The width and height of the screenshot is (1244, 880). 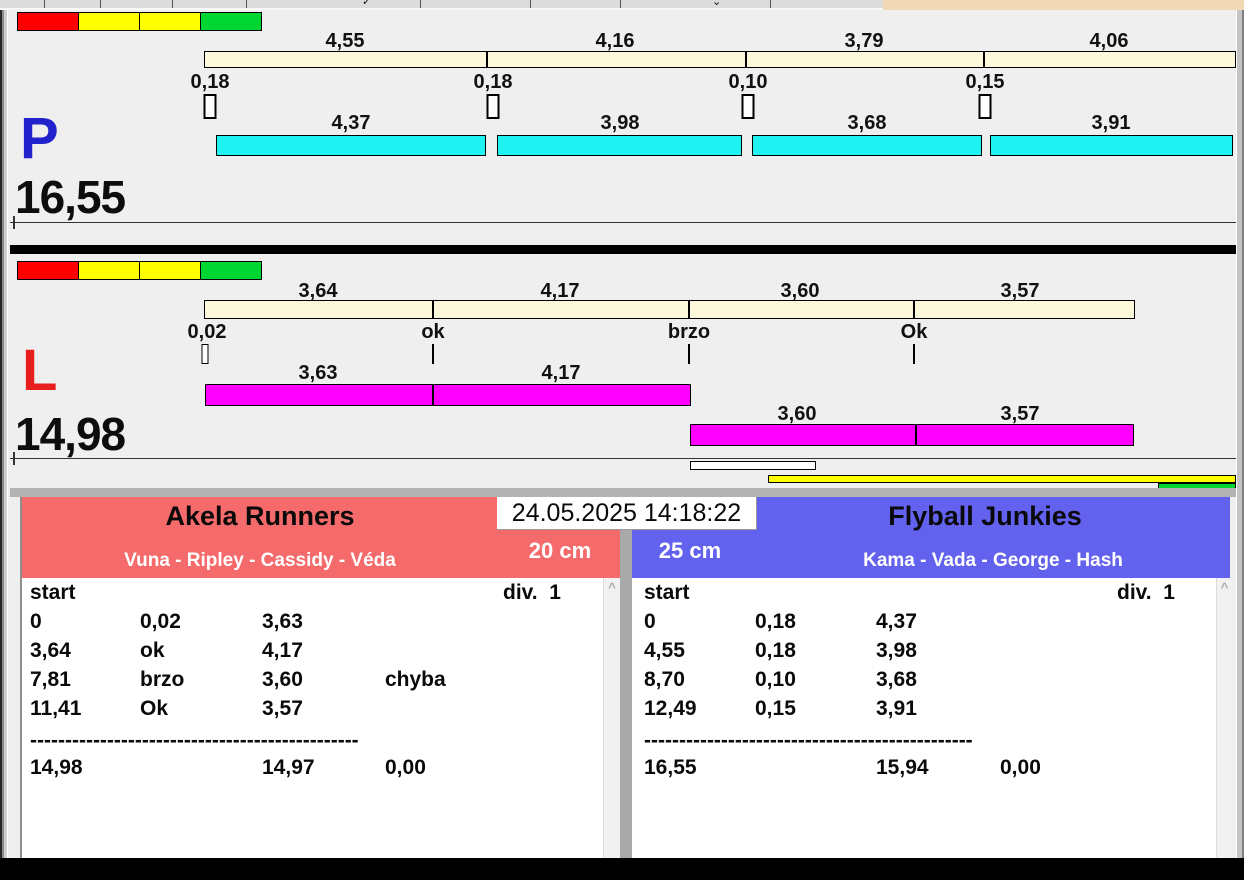 I want to click on sum-splits-right: 15,94, so click(x=902, y=767).